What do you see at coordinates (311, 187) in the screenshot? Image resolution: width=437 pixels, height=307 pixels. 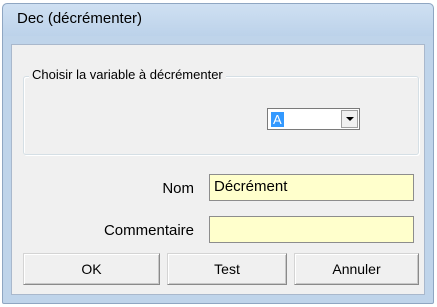 I see `nom-field: Décrément` at bounding box center [311, 187].